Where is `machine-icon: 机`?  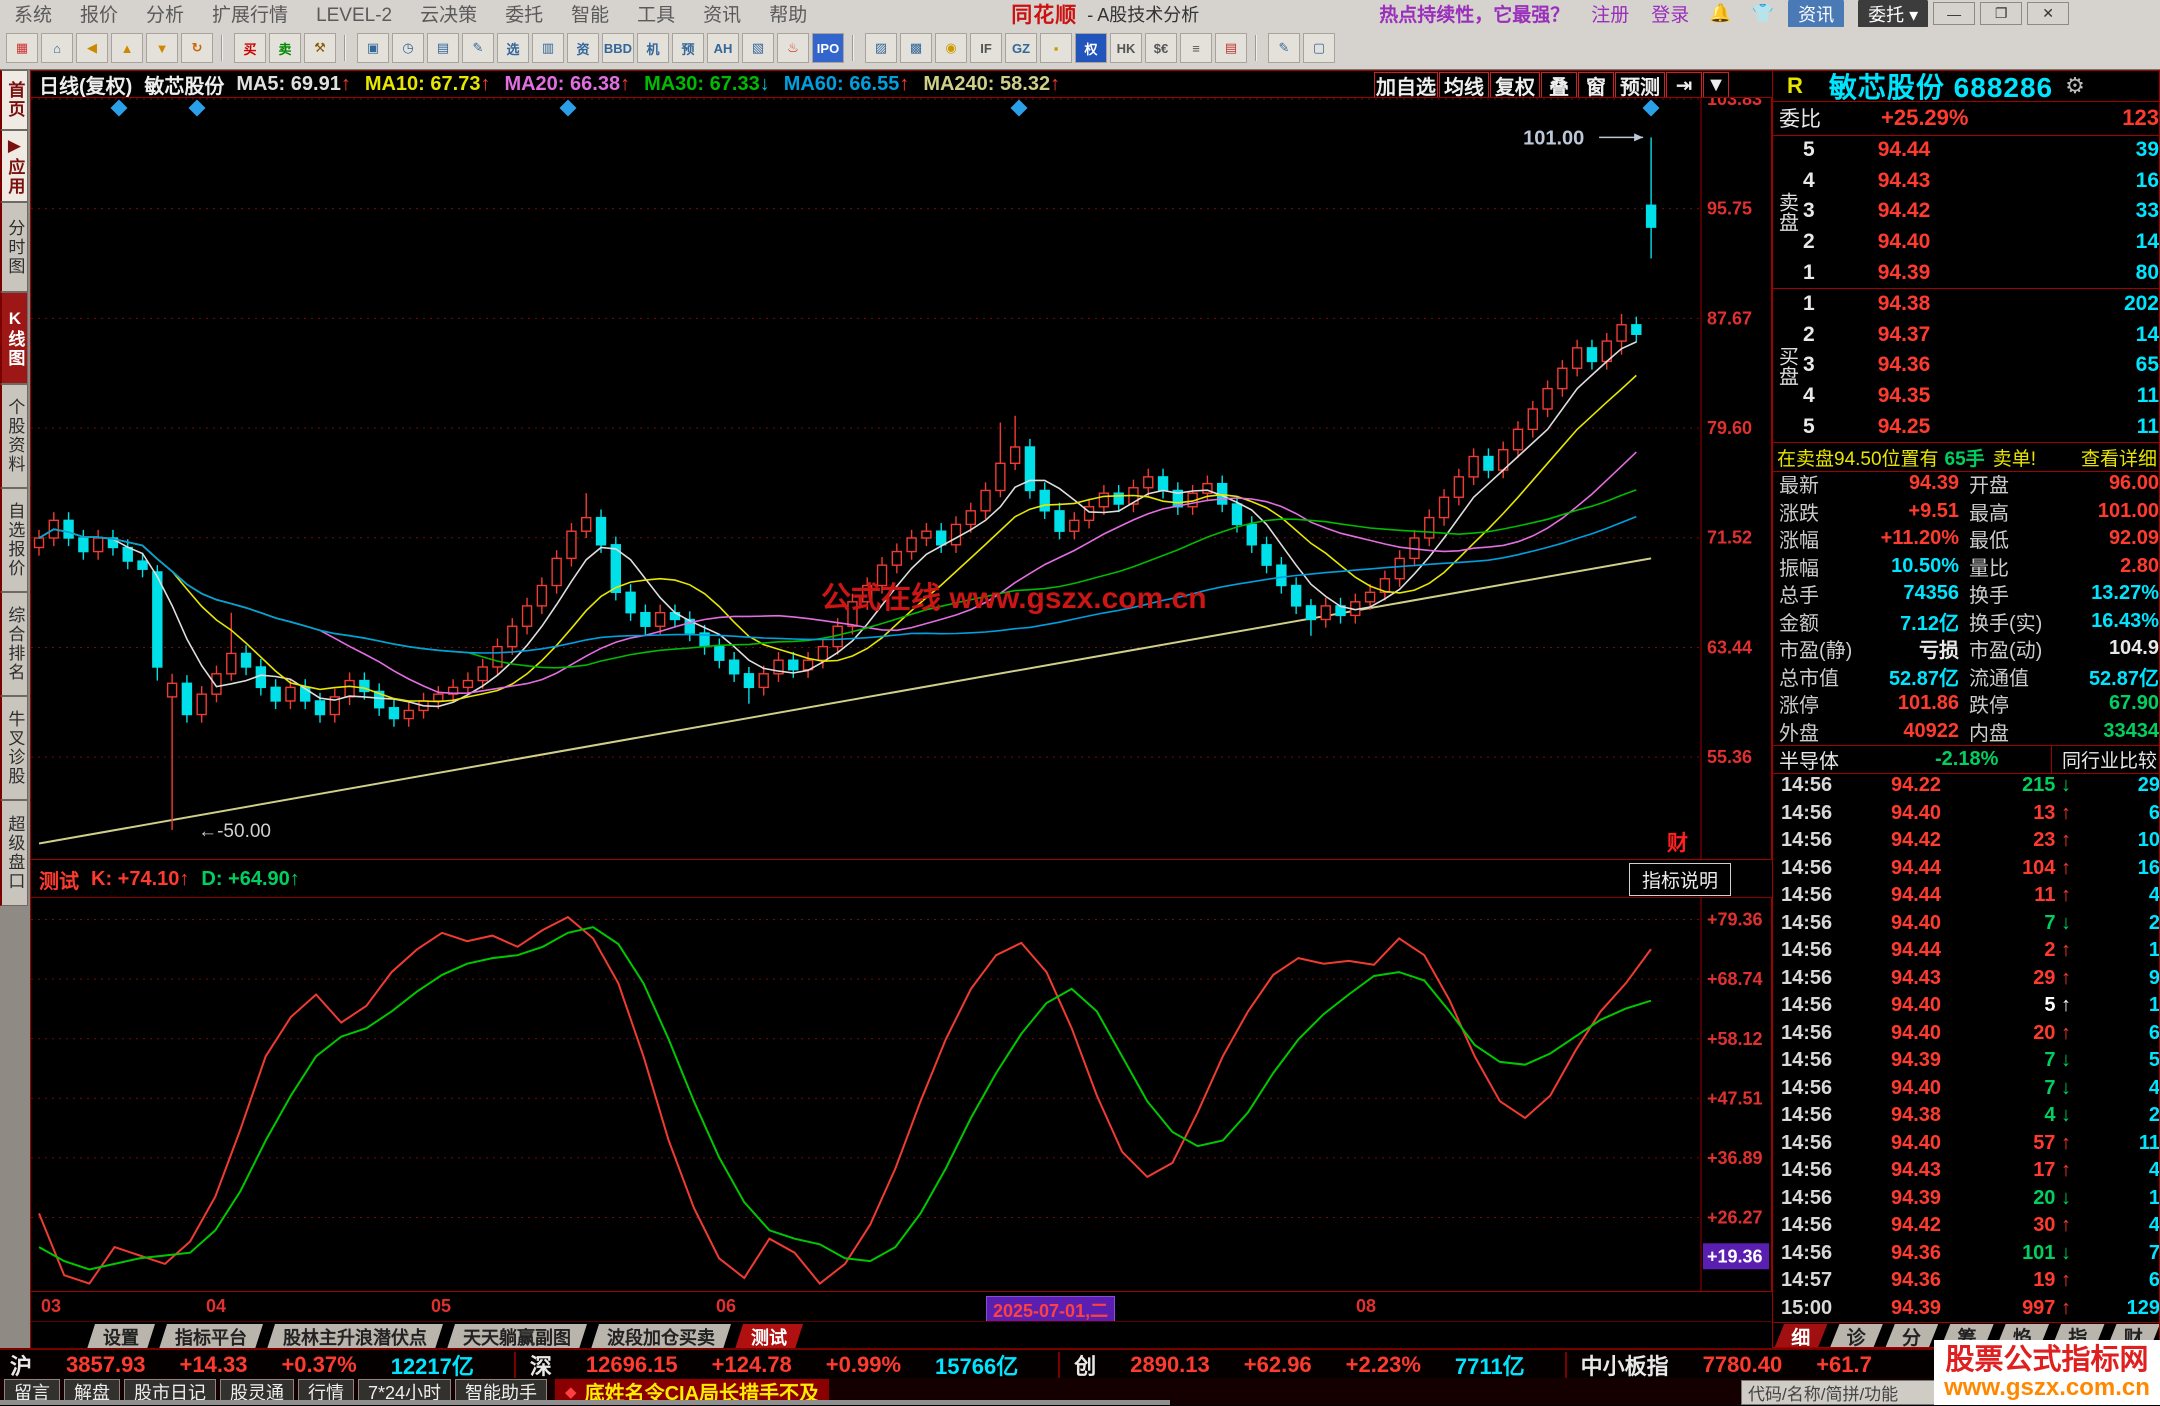 machine-icon: 机 is located at coordinates (653, 48).